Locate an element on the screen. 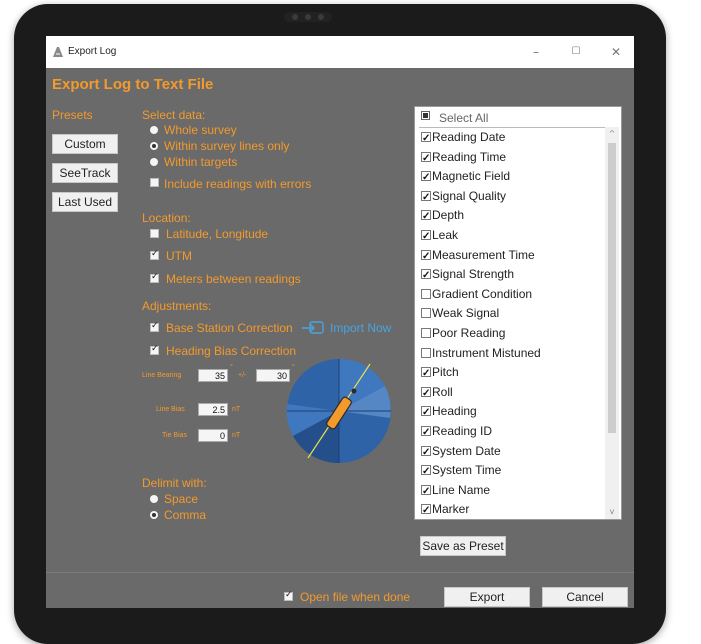  line-bias-input: 2.5 is located at coordinates (213, 409).